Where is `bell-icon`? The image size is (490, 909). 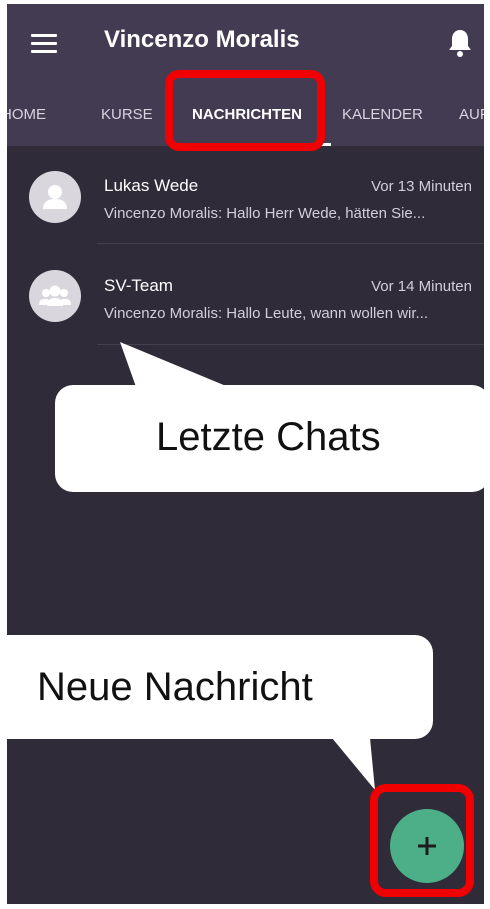
bell-icon is located at coordinates (460, 43).